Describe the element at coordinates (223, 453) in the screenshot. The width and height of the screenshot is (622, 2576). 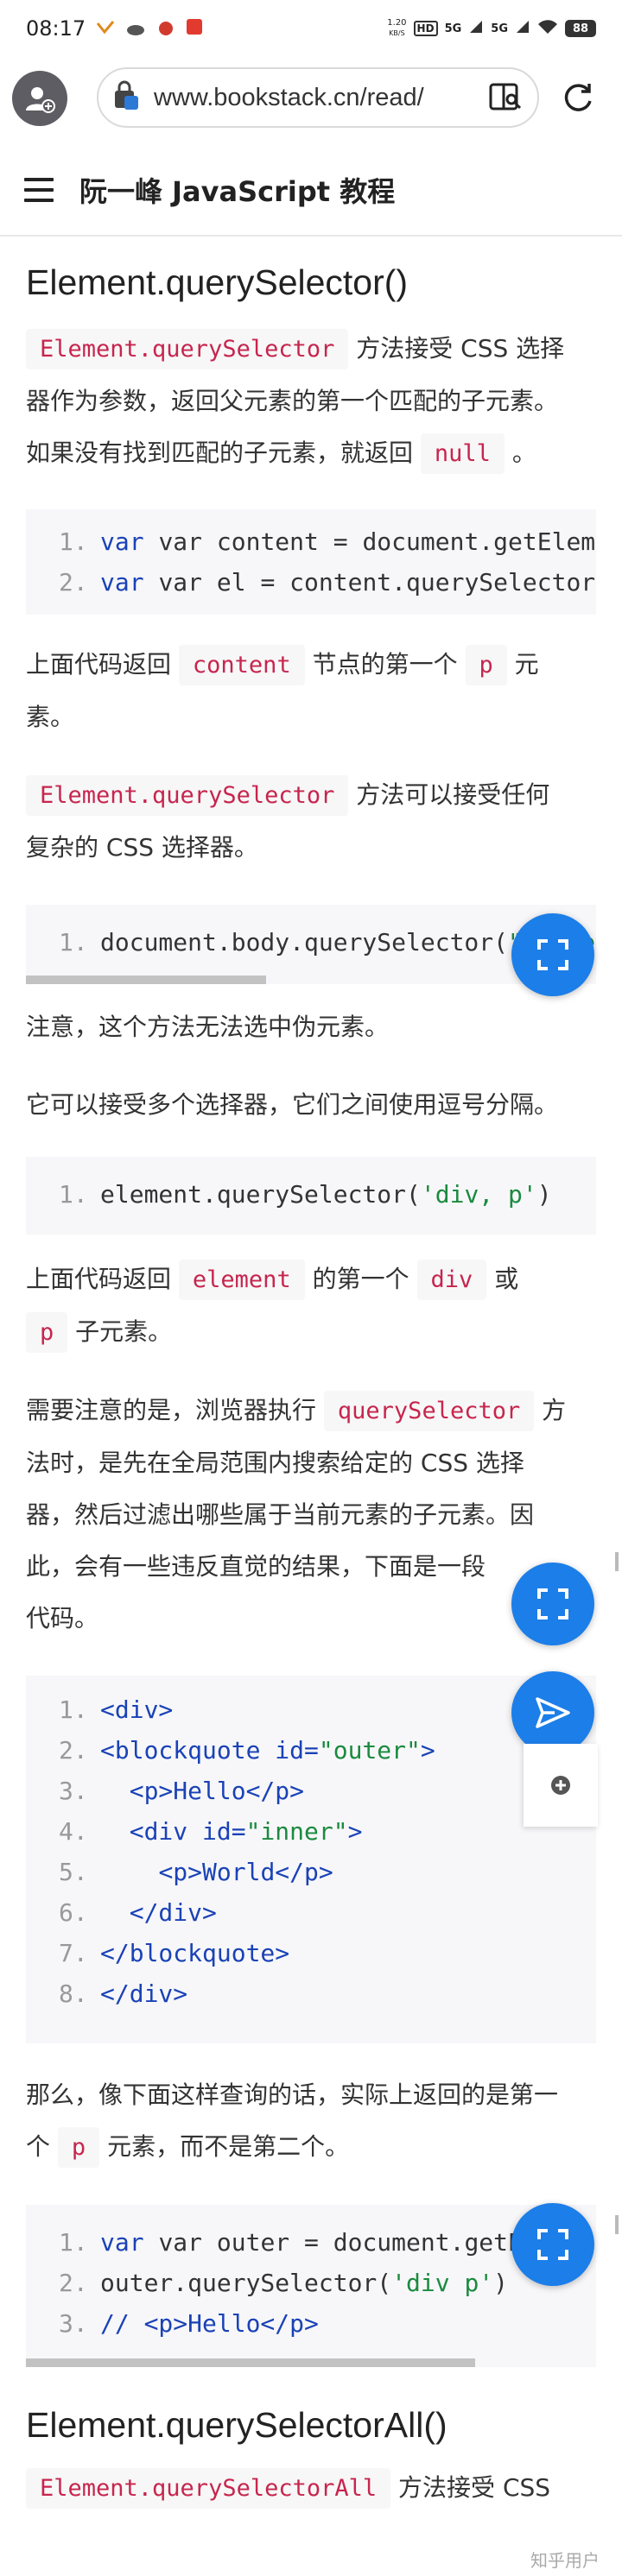
I see `text: 如果没有找到匹配的子元素，就返回` at that location.